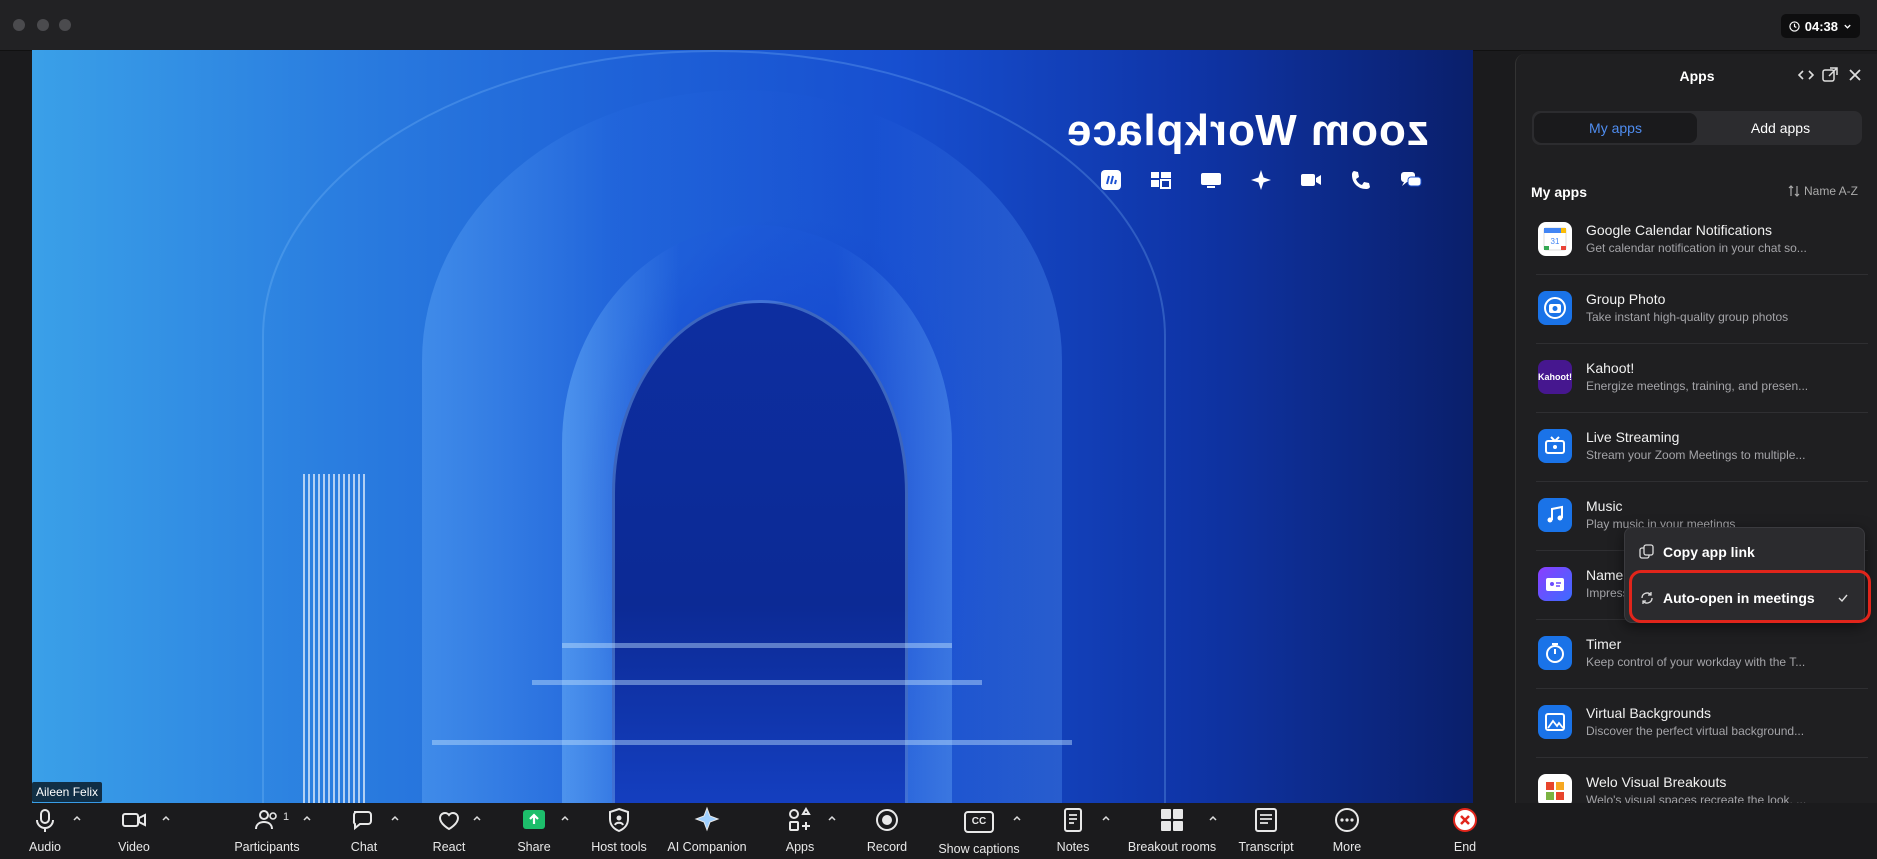 The width and height of the screenshot is (1877, 859). I want to click on group-photo-icon, so click(1555, 308).